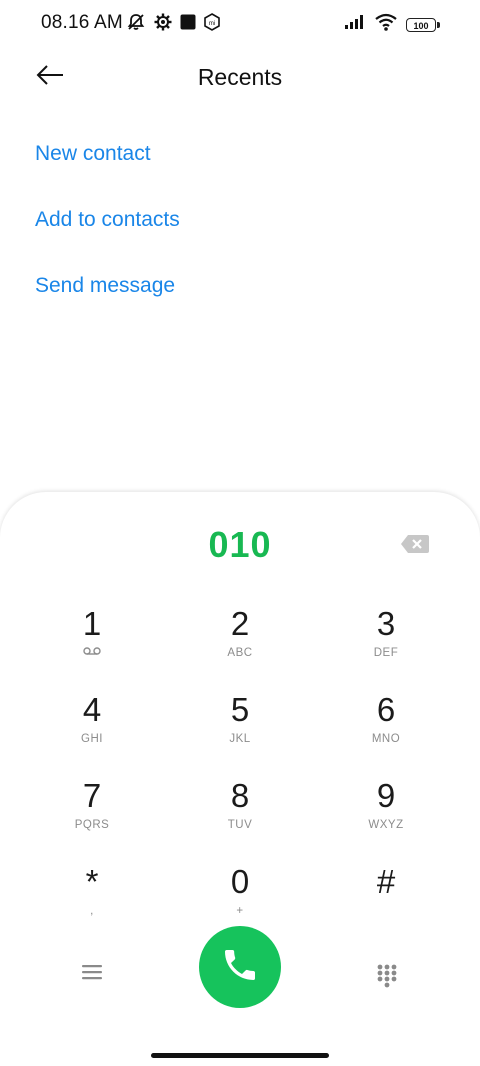 This screenshot has width=480, height=1066. I want to click on phone-icon, so click(240, 967).